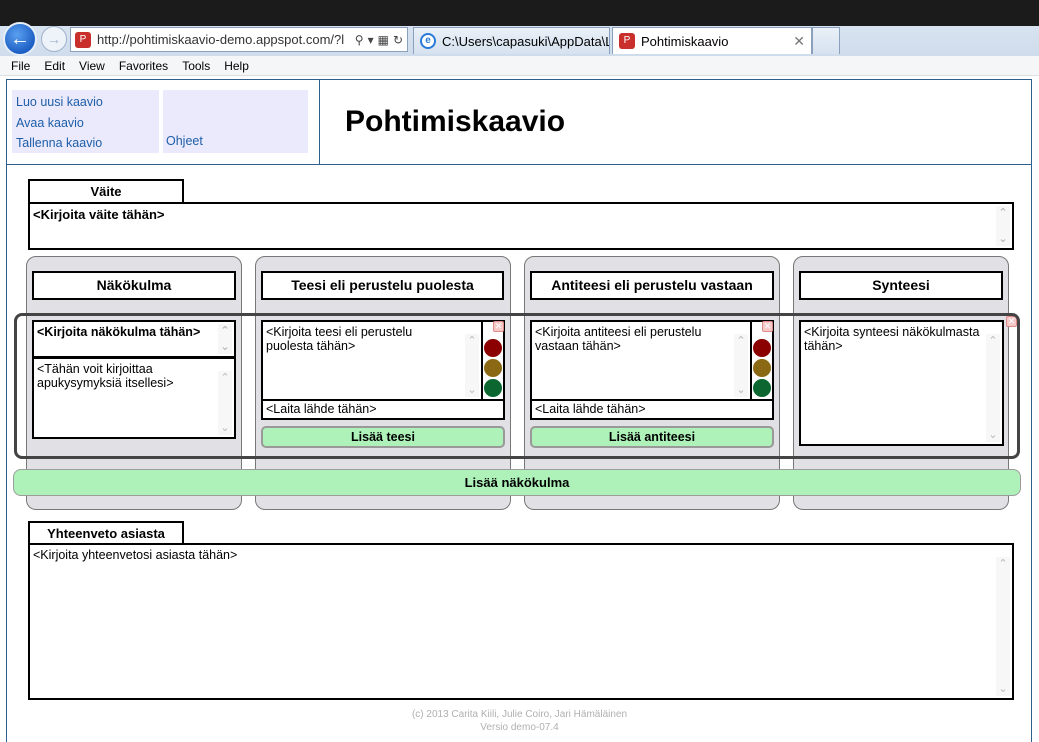  What do you see at coordinates (92, 66) in the screenshot?
I see `menu-view: View` at bounding box center [92, 66].